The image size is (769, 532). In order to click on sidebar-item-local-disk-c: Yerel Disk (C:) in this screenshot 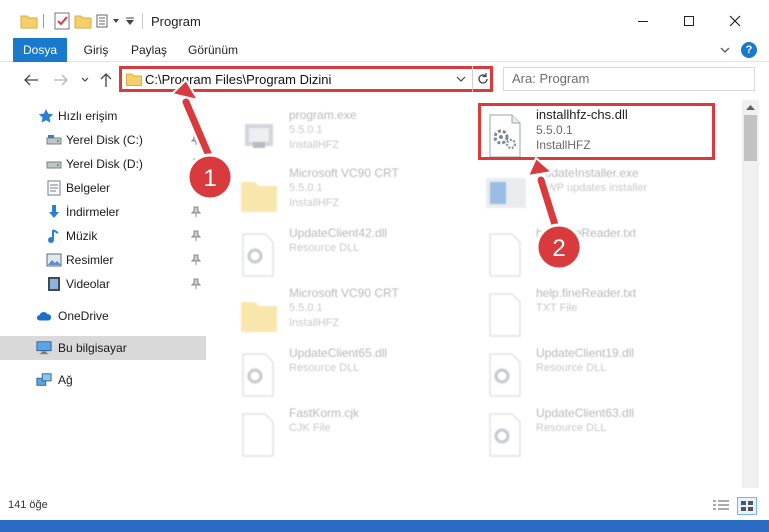, I will do `click(103, 140)`.